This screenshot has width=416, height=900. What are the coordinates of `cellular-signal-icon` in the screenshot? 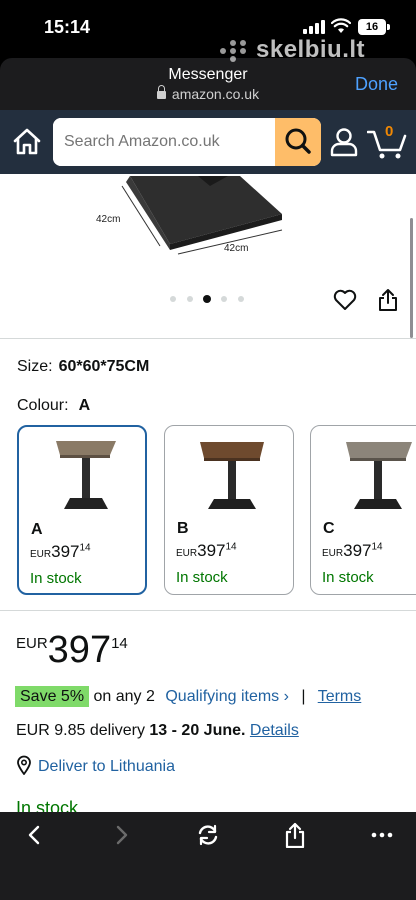 It's located at (315, 27).